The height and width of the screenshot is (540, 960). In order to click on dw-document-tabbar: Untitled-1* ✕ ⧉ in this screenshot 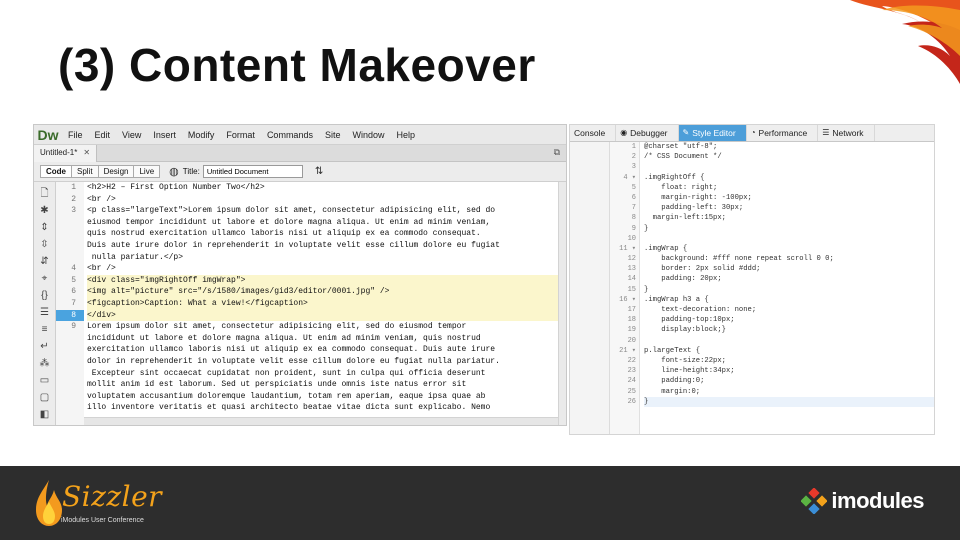, I will do `click(300, 153)`.